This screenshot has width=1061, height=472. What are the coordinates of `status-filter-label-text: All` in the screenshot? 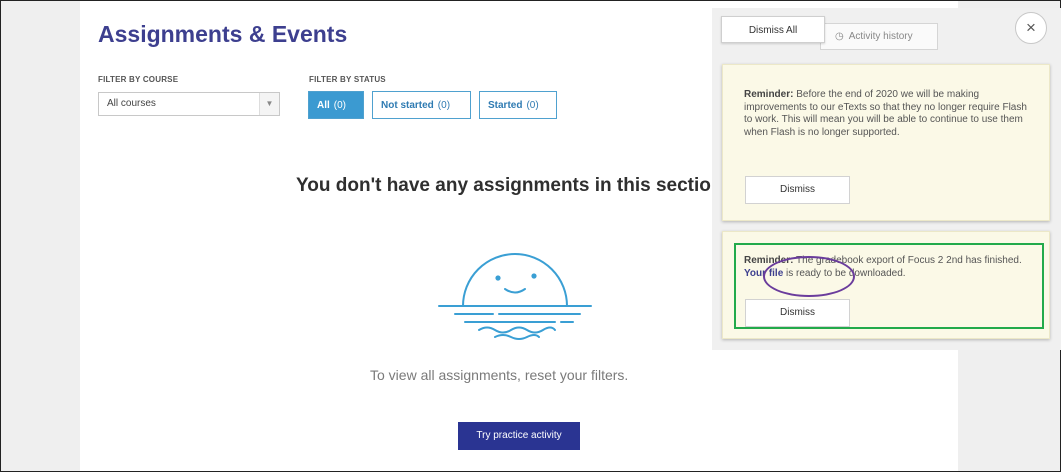 It's located at (323, 105).